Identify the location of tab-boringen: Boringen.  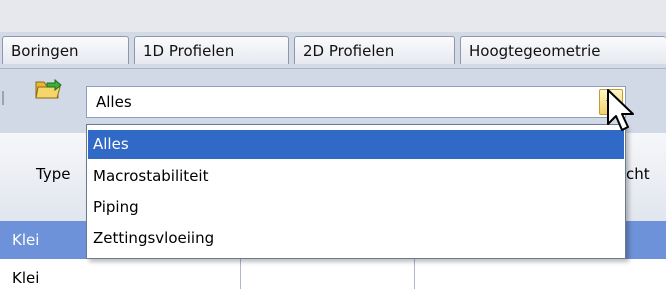
(65, 50).